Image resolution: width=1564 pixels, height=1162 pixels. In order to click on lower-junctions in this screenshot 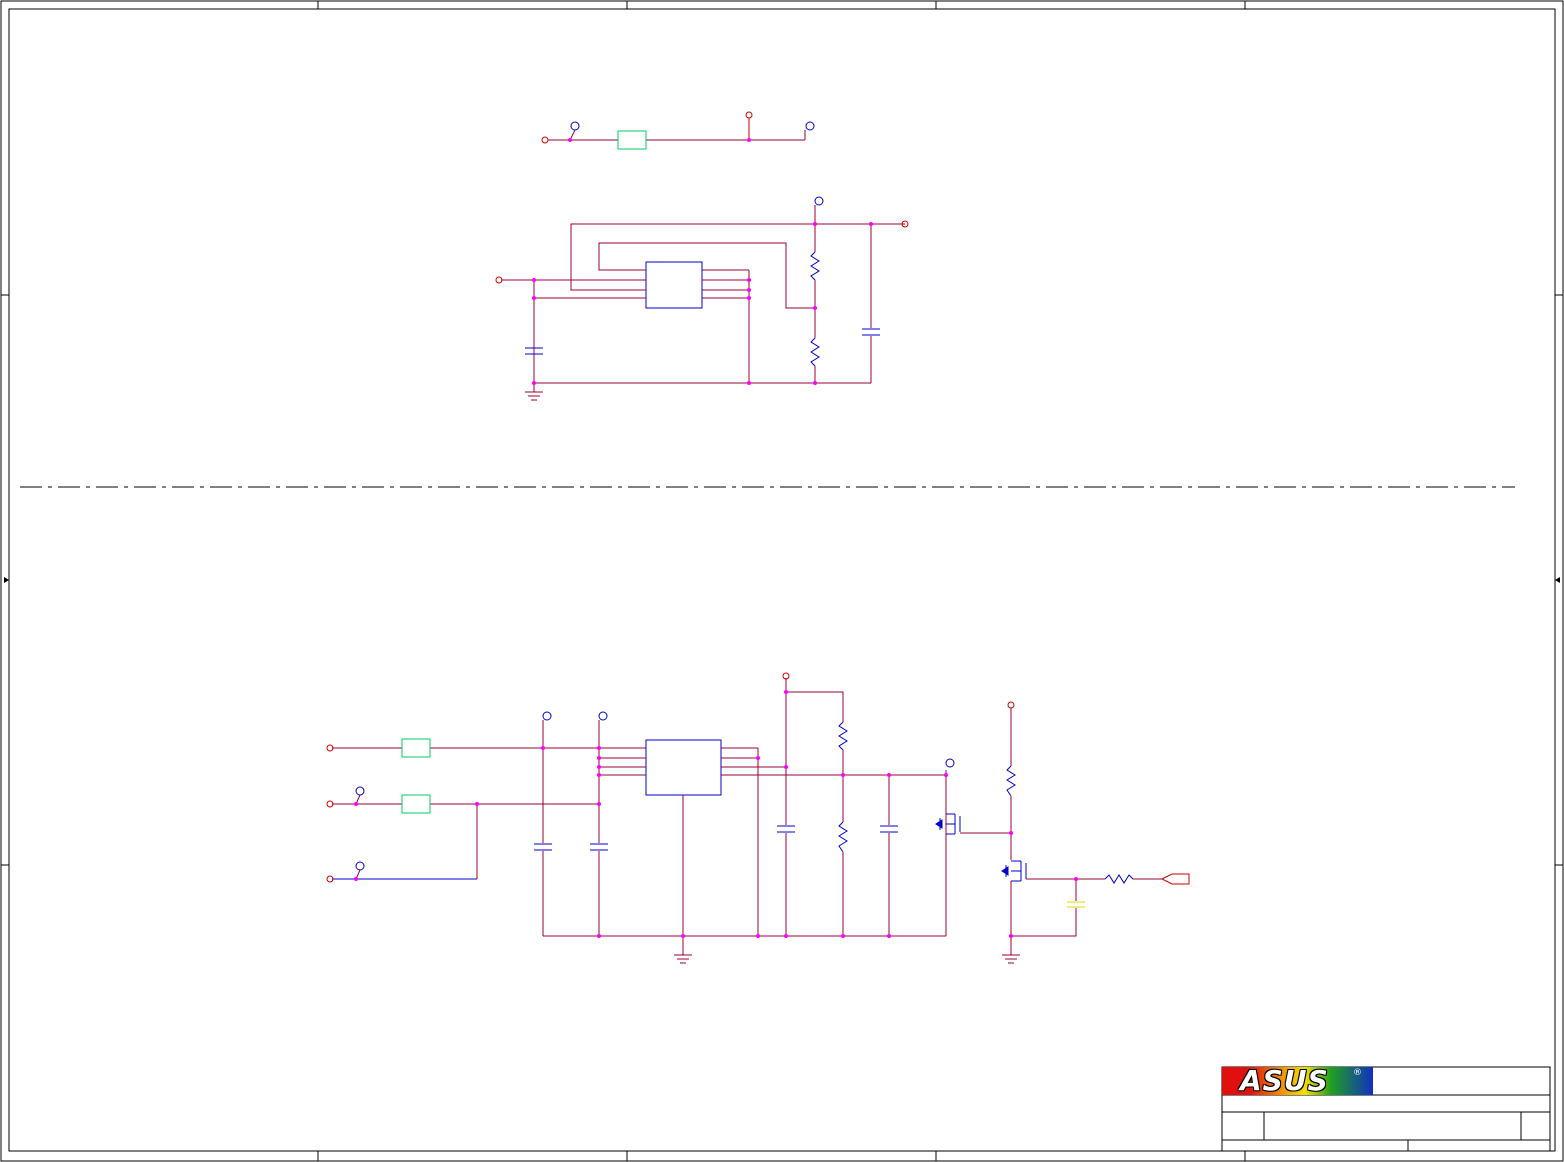, I will do `click(716, 814)`.